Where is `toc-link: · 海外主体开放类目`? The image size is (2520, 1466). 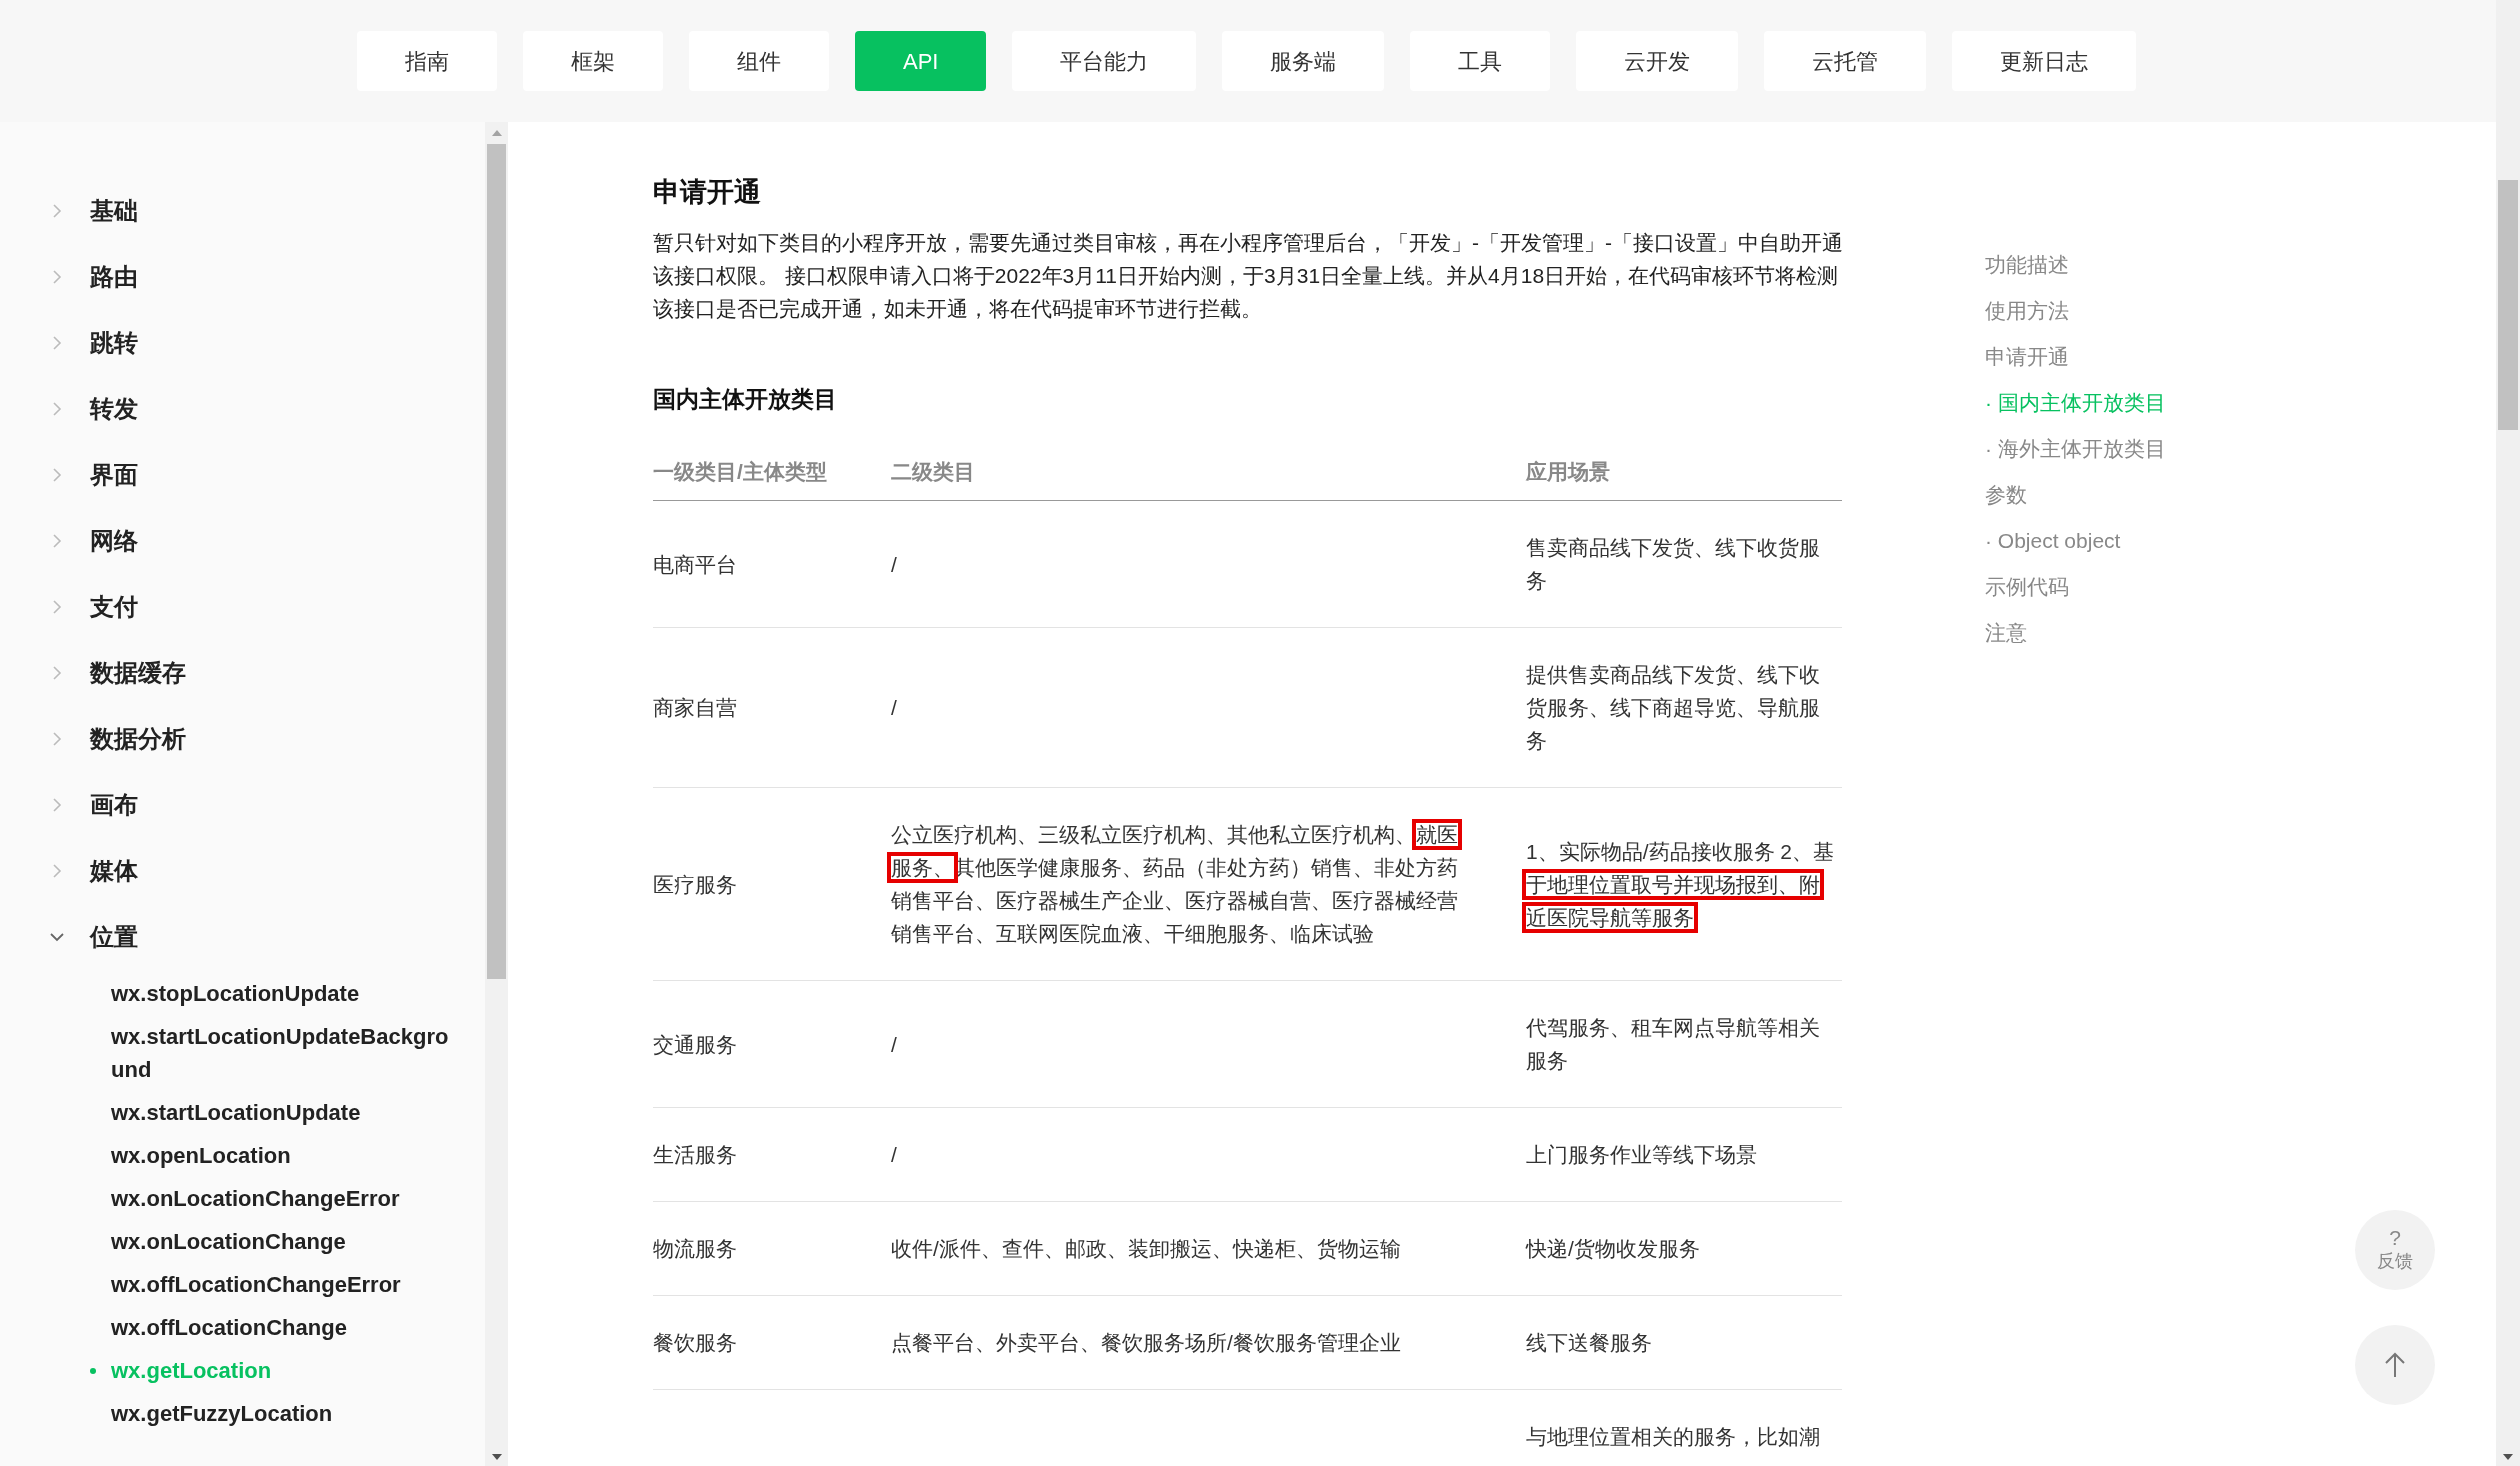 toc-link: · 海外主体开放类目 is located at coordinates (2240, 449).